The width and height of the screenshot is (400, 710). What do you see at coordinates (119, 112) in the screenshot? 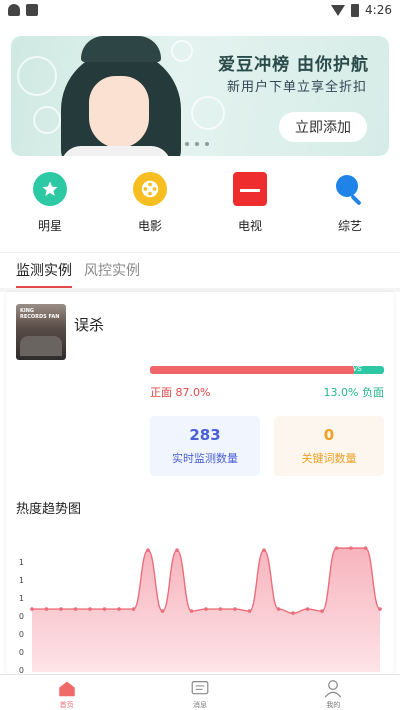
I see `banner-face` at bounding box center [119, 112].